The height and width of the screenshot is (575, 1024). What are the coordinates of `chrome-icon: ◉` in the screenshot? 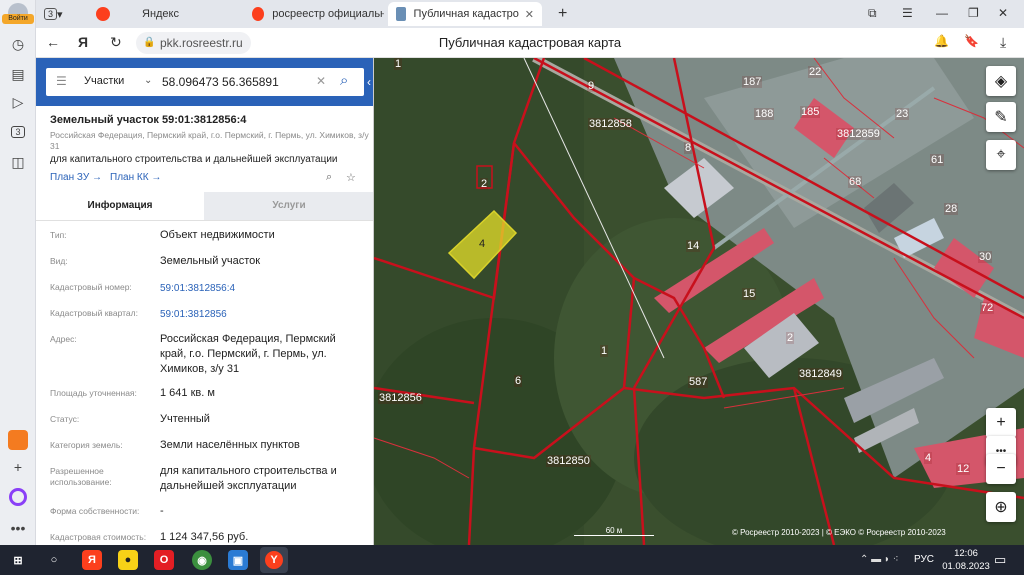 It's located at (202, 560).